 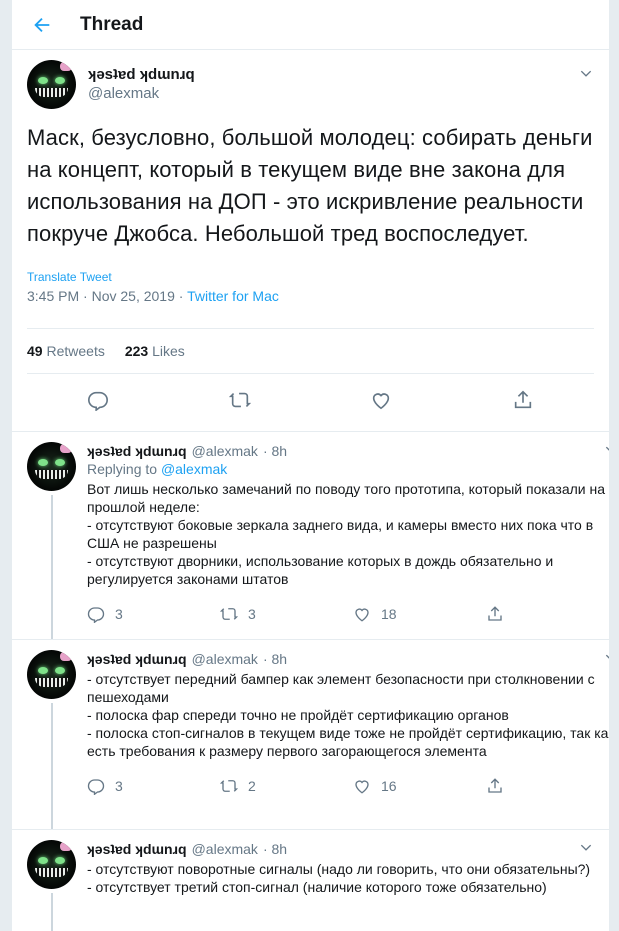 What do you see at coordinates (419, 614) in the screenshot?
I see `like-button: 18` at bounding box center [419, 614].